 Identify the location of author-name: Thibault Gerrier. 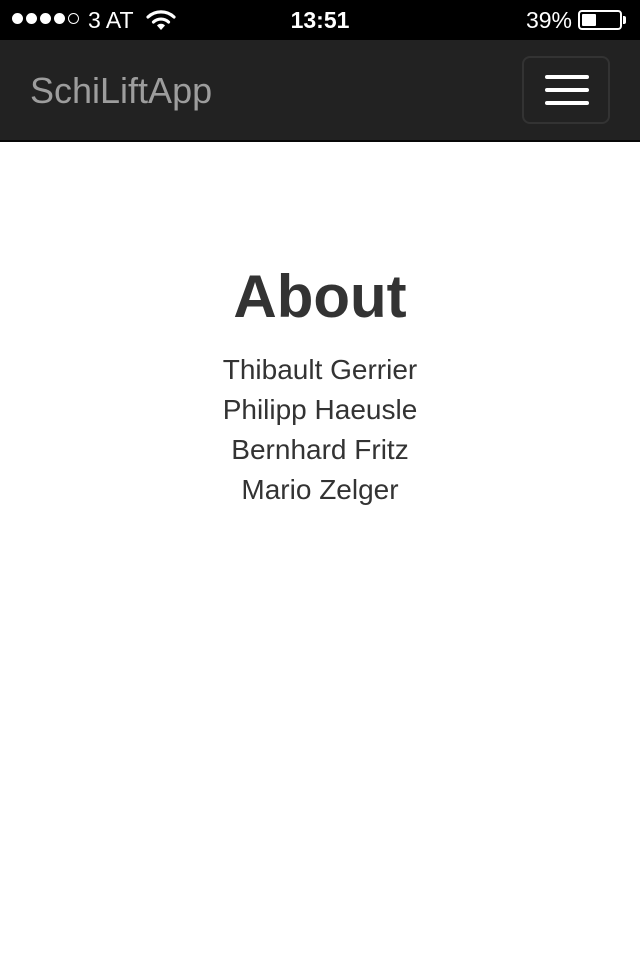
(320, 369).